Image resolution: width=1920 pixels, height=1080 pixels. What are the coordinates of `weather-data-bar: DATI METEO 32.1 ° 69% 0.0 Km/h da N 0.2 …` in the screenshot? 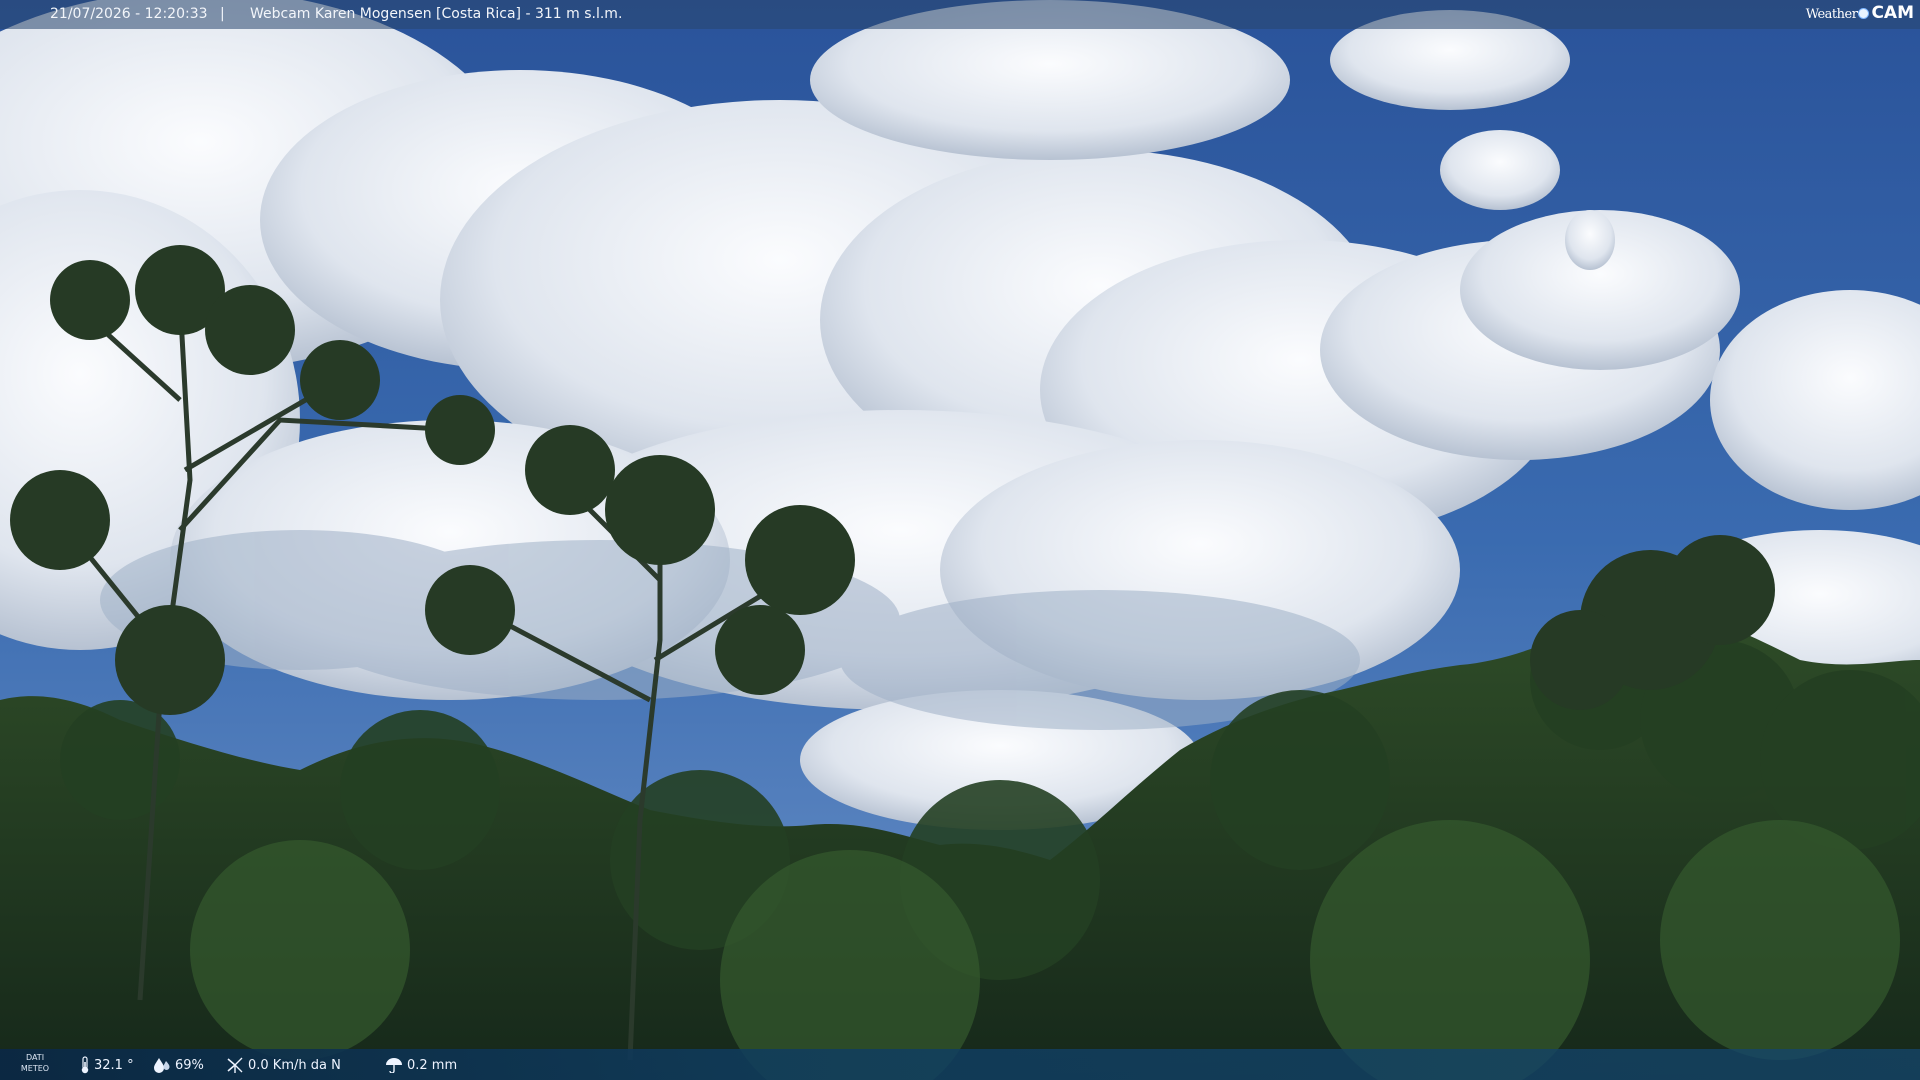 It's located at (960, 1064).